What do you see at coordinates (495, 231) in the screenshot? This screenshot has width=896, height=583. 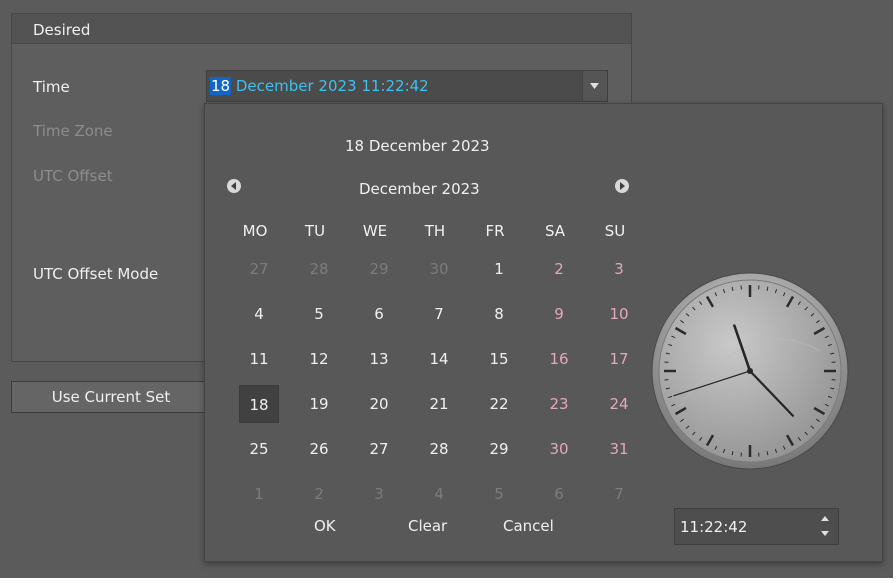 I see `weekday-fr: FR` at bounding box center [495, 231].